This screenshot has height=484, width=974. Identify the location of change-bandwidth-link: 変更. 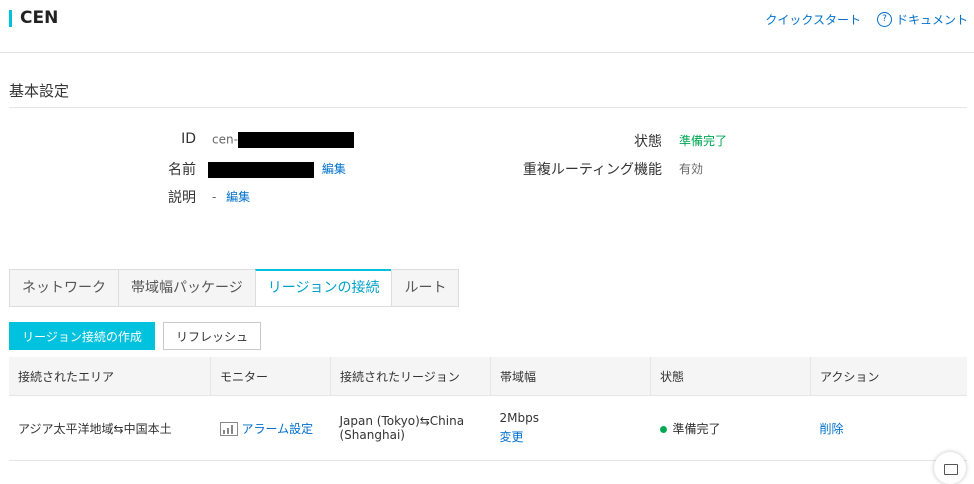
(571, 436).